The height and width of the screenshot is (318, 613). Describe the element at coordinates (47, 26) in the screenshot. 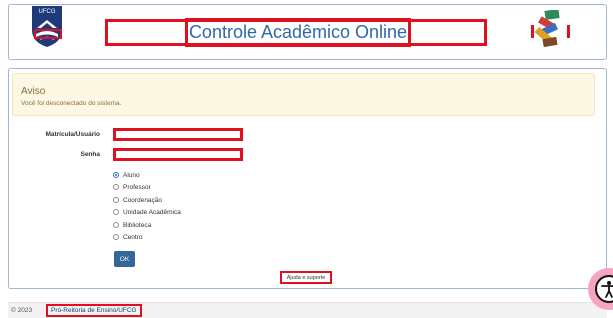

I see `ufcg-logo-icon: UFCG` at that location.